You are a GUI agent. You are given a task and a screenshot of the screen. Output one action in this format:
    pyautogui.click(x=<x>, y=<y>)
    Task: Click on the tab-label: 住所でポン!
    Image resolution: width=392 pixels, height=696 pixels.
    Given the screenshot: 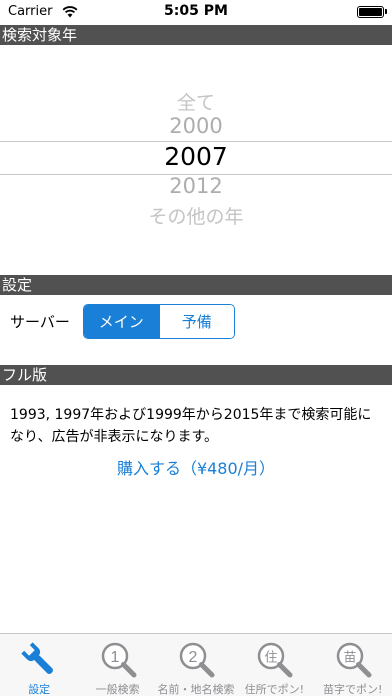 What is the action you would take?
    pyautogui.click(x=274, y=689)
    